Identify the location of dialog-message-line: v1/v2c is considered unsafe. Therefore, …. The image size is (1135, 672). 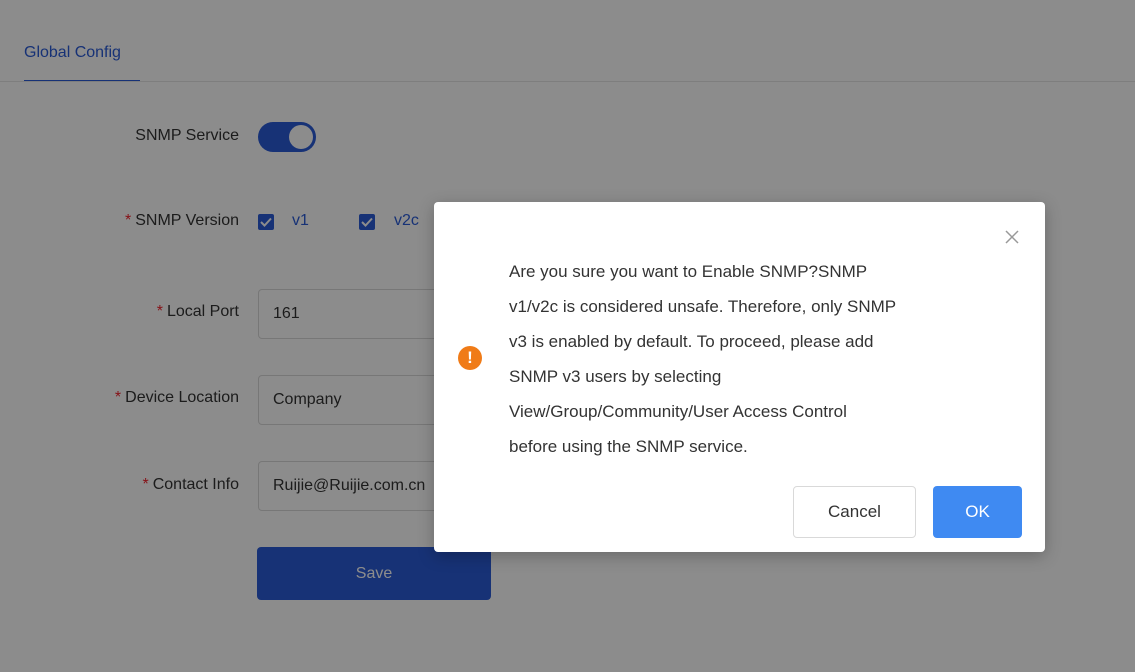
(703, 306).